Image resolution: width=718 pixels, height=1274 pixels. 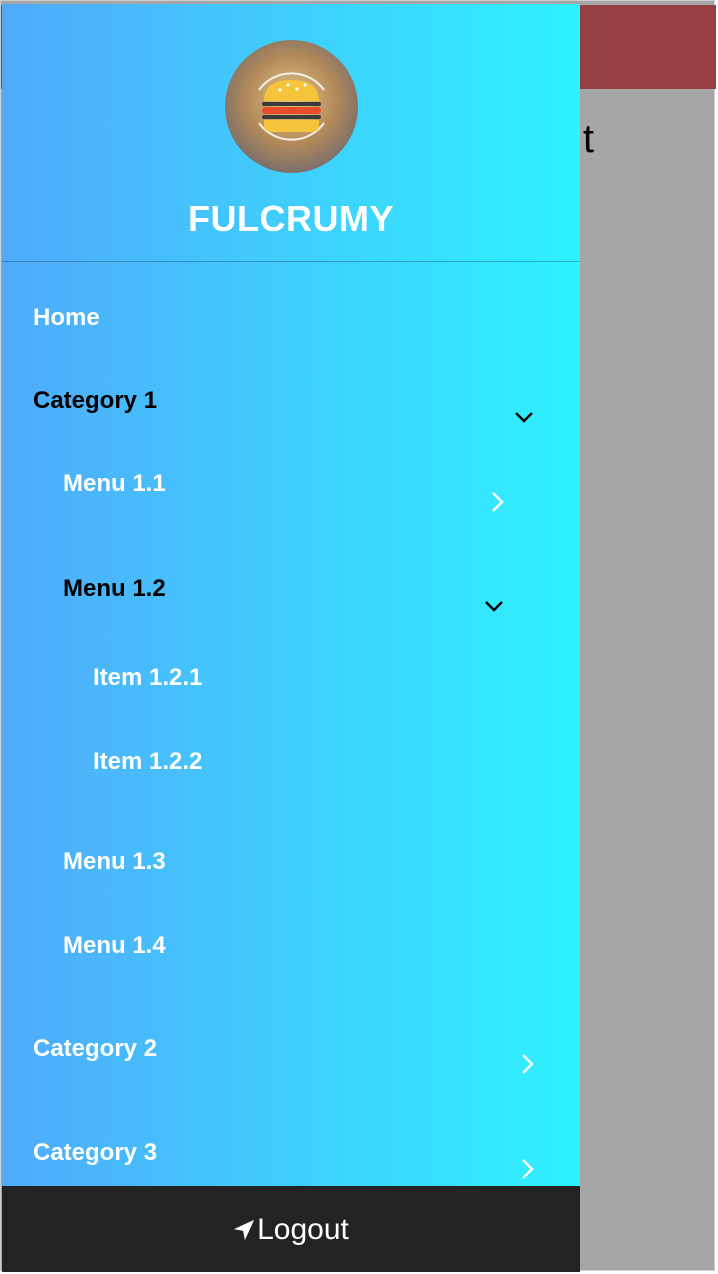 I want to click on nav-item-label: Category 3, so click(x=95, y=1152).